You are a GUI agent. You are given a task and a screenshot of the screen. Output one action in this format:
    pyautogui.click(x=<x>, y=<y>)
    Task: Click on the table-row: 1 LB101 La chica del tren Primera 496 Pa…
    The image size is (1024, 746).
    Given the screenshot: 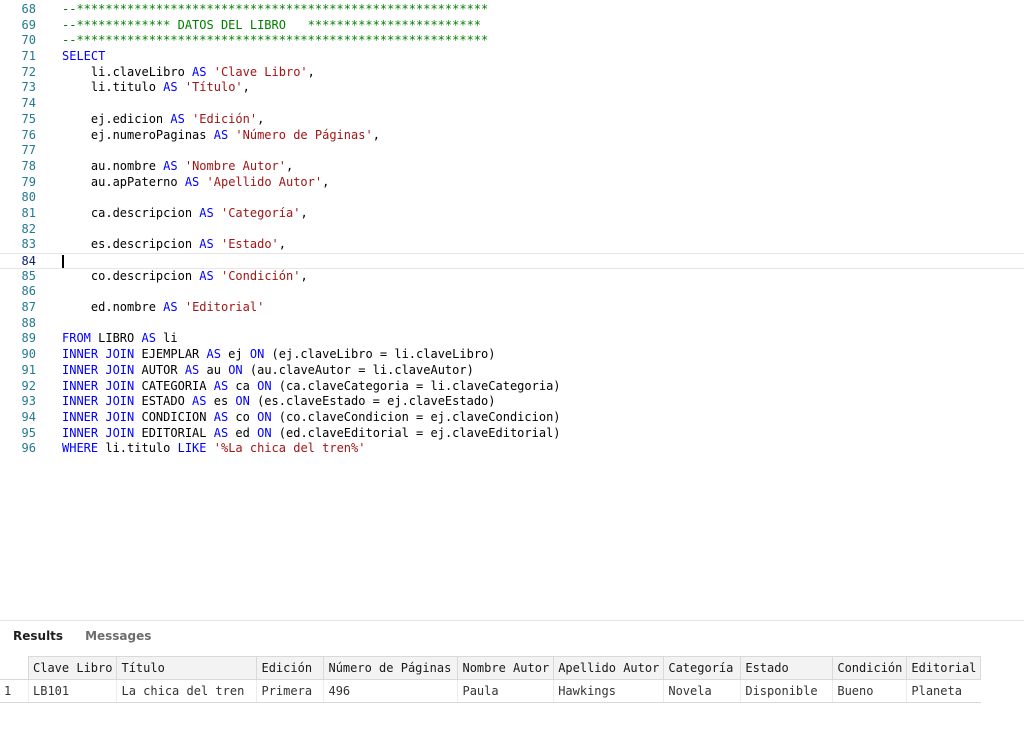 What is the action you would take?
    pyautogui.click(x=490, y=691)
    